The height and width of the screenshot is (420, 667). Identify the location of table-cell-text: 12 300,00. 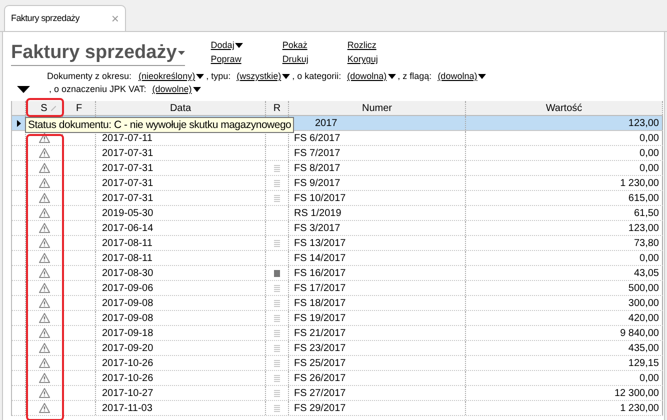
(636, 393).